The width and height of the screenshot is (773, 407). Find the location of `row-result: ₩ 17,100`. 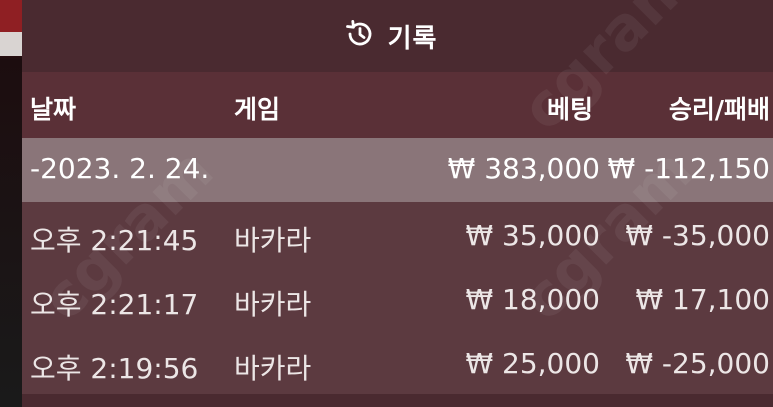

row-result: ₩ 17,100 is located at coordinates (702, 299).